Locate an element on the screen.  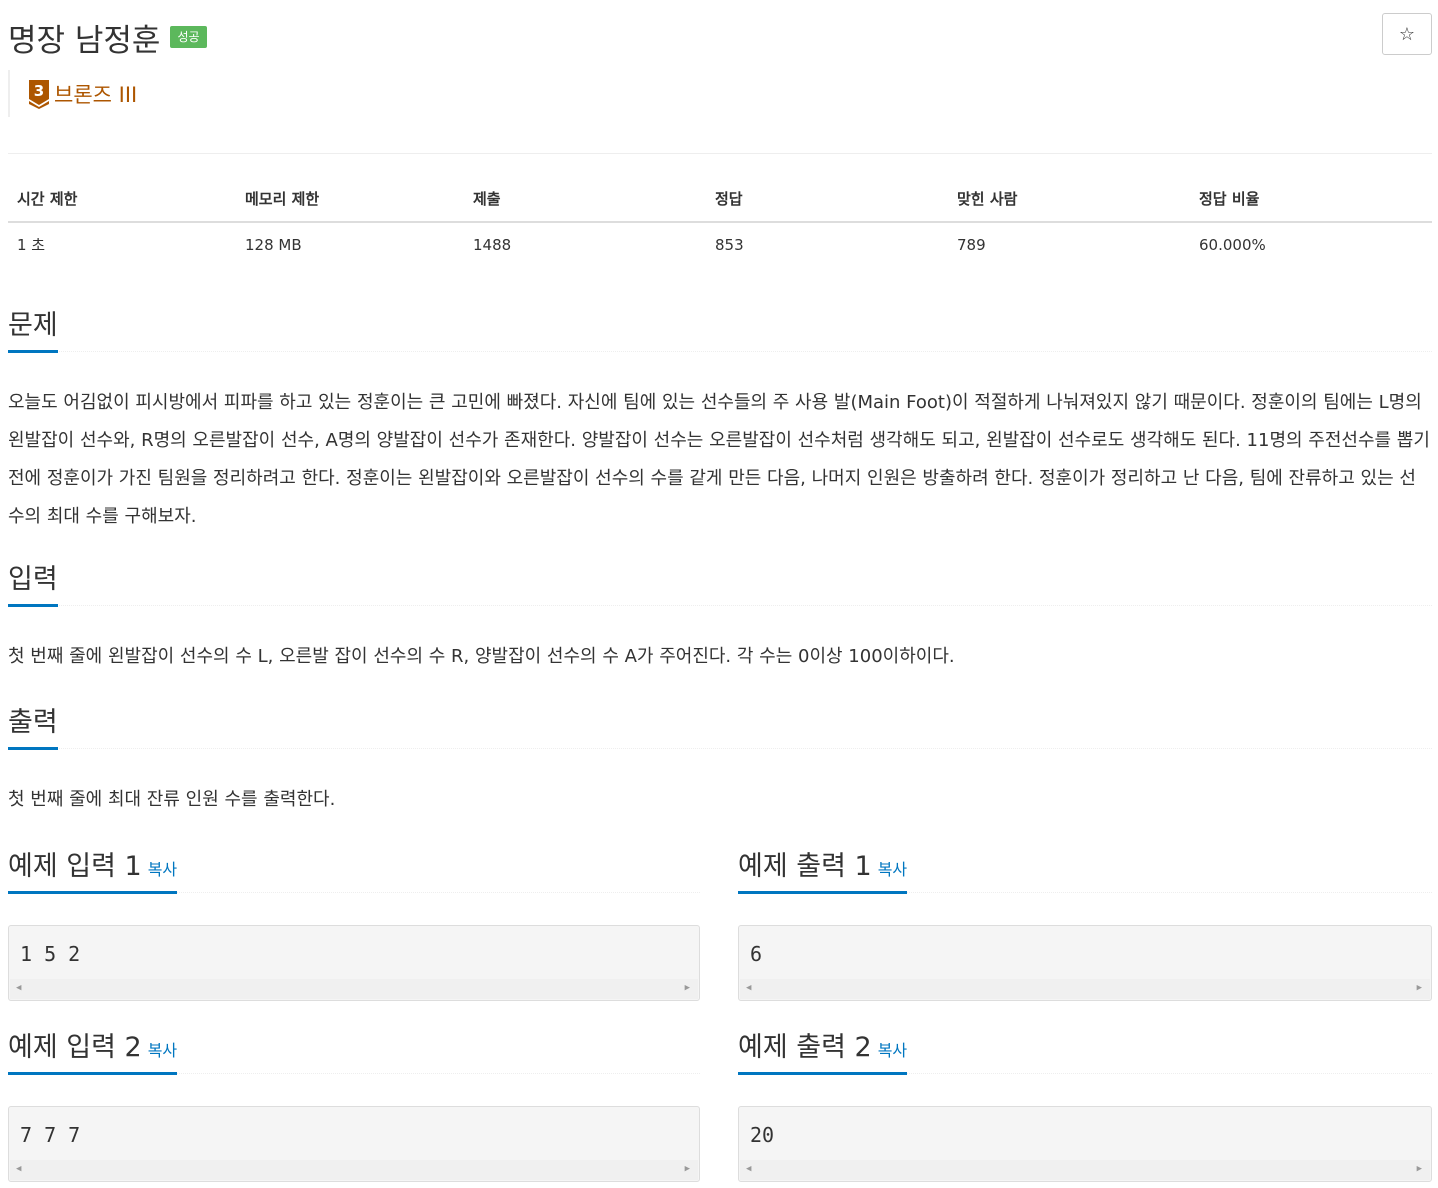
problem-section-header: 문제 is located at coordinates (720, 328).